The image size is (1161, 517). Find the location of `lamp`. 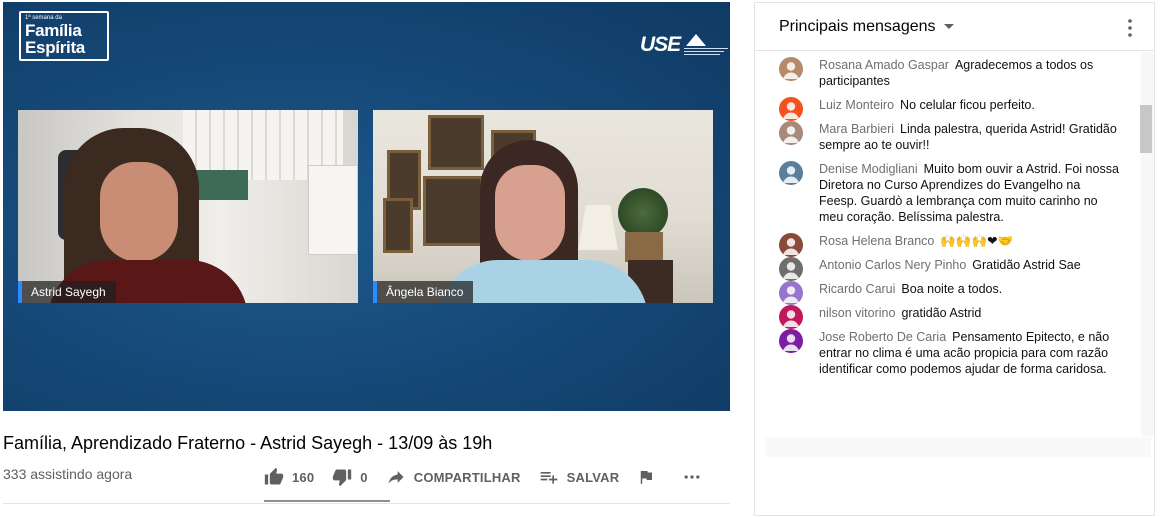

lamp is located at coordinates (598, 227).